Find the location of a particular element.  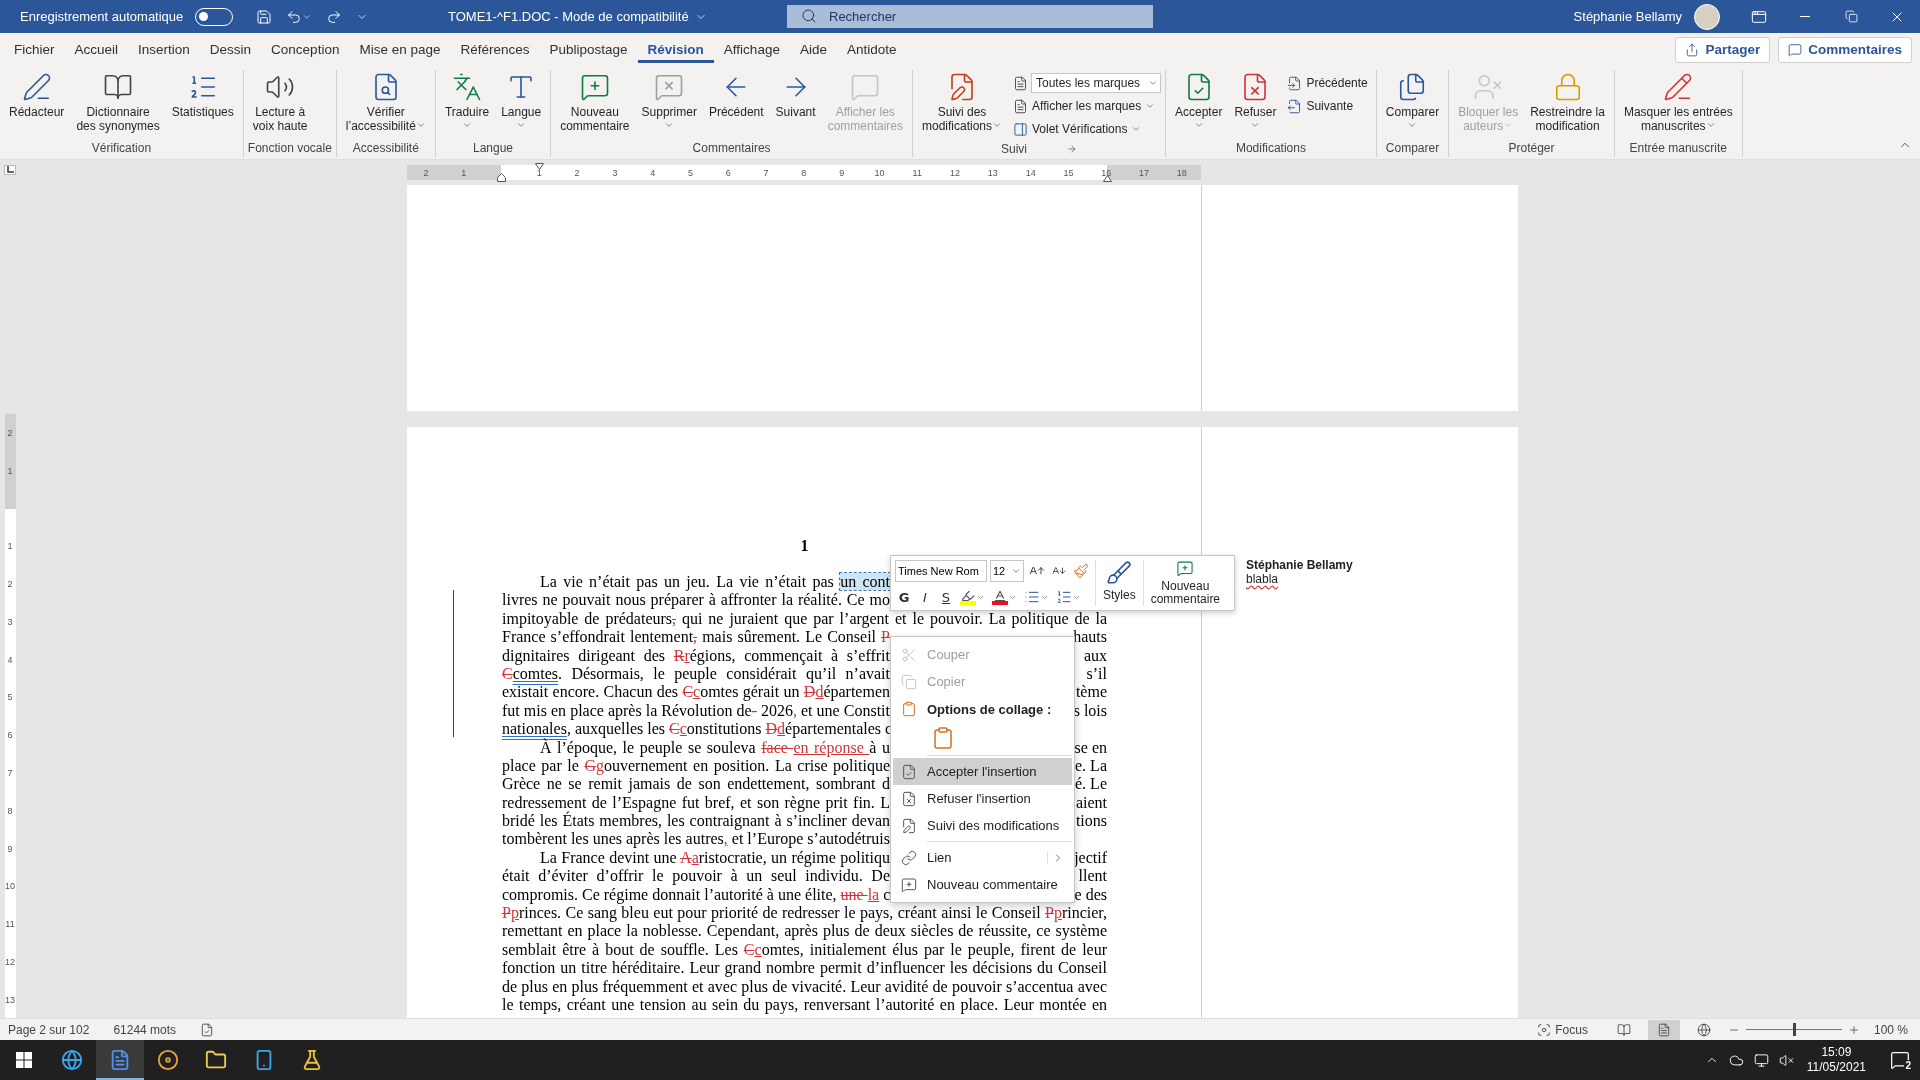

windows-grid-icon is located at coordinates (24, 1060).